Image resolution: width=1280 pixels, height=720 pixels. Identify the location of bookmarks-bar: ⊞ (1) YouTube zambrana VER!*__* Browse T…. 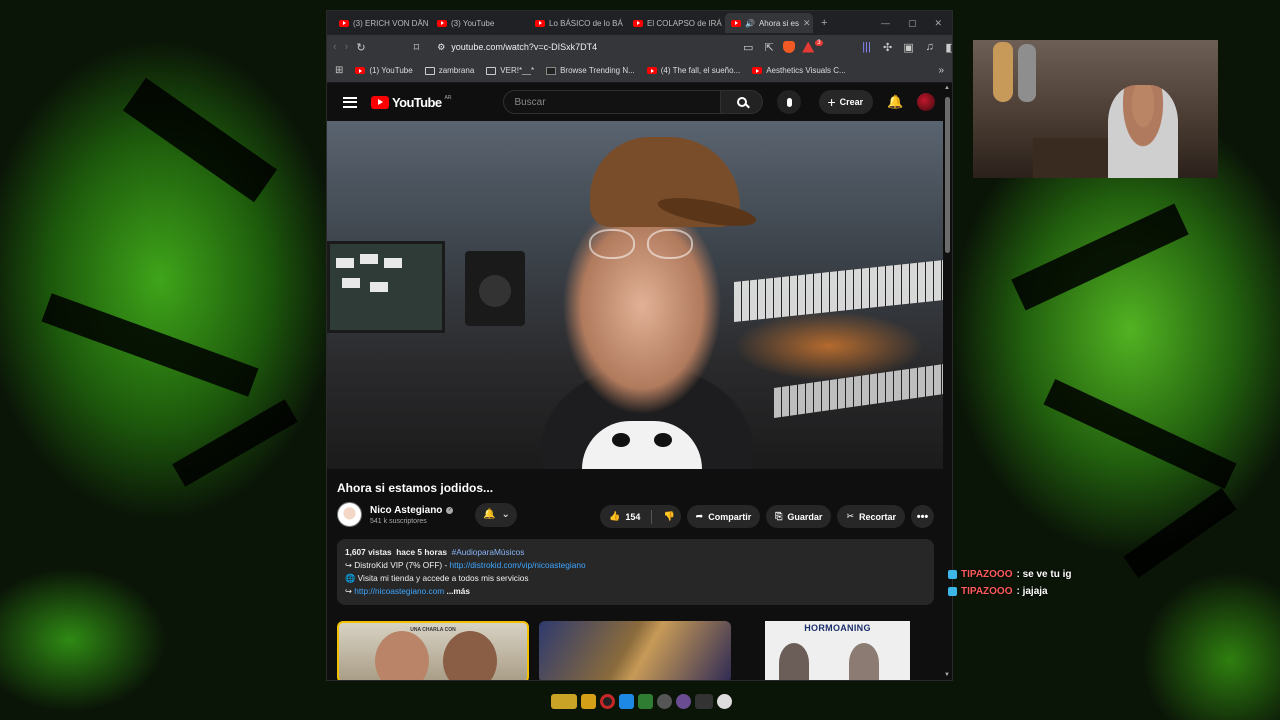
(639, 71).